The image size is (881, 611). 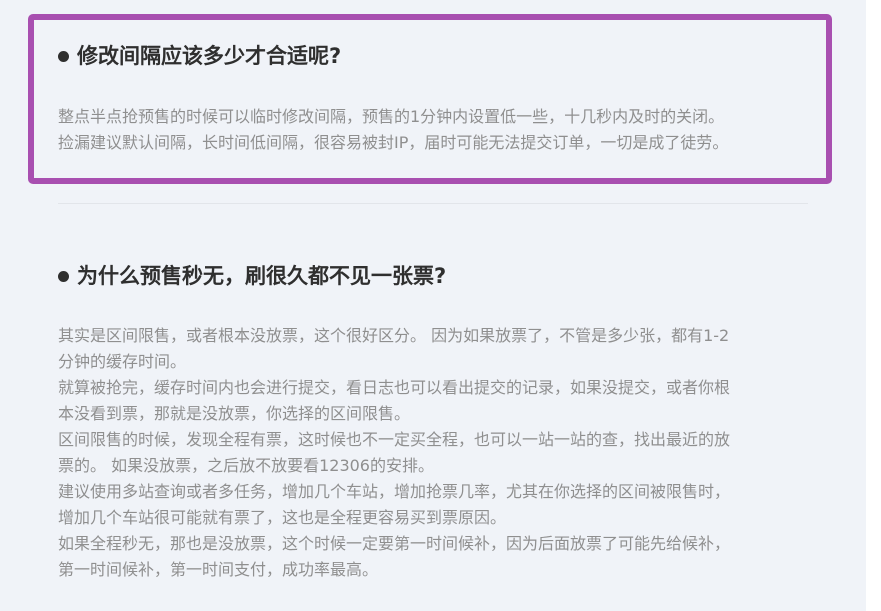 I want to click on paragraph-line: 增加几个车站很可能就有票了，这也是全程更容易买到票原因。, so click(x=282, y=517).